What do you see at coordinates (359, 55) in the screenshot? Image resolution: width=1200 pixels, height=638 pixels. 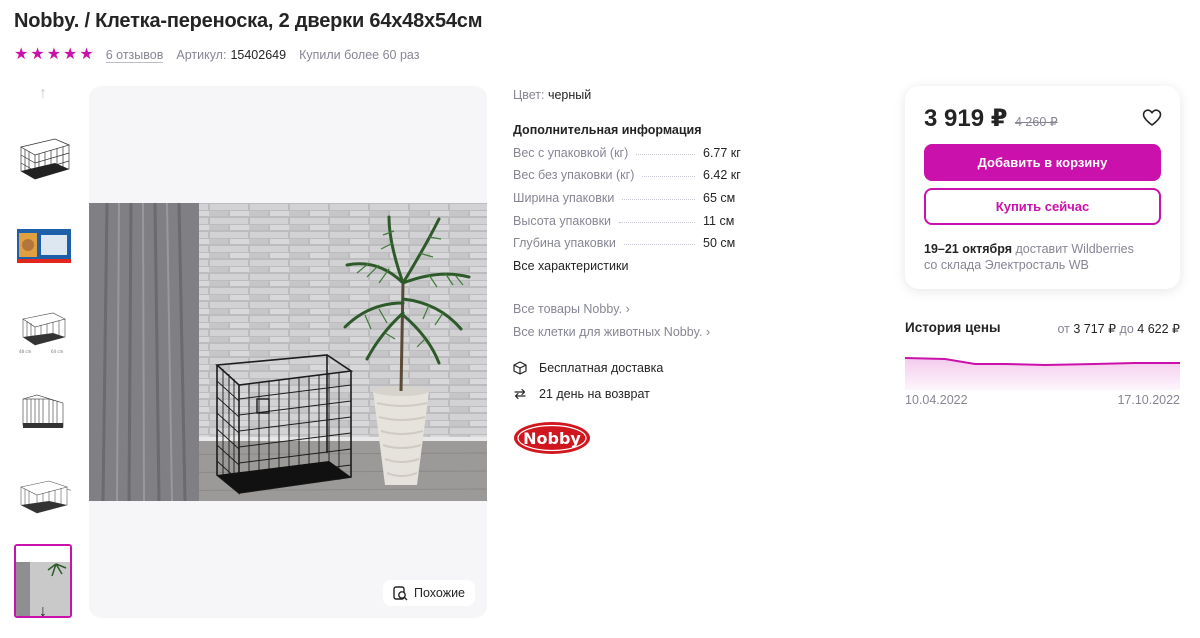 I see `bought-count: Купили более 60 раз` at bounding box center [359, 55].